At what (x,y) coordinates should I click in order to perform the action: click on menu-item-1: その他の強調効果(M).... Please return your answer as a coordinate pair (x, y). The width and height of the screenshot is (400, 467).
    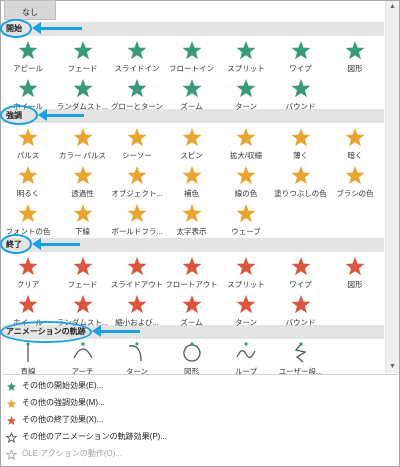
    Looking at the image, I should click on (192, 403).